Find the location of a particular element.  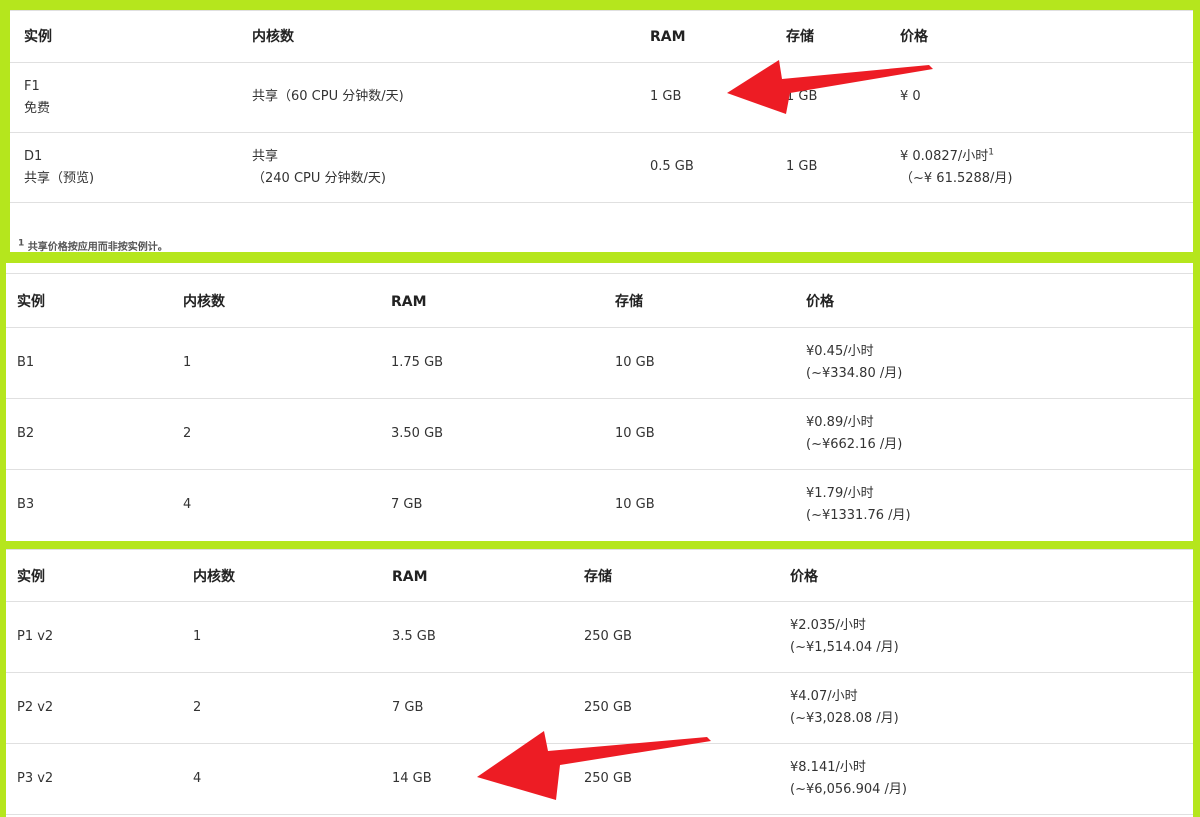

price-monthly: (~¥662.16 /月) is located at coordinates (854, 444).